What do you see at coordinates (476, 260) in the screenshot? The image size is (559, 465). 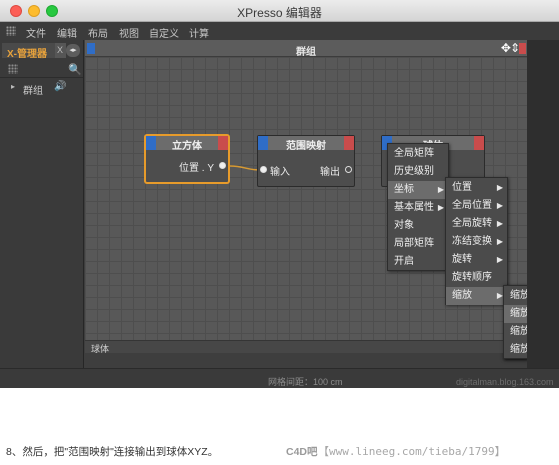 I see `menu-item-rotation: 旋转 ▶` at bounding box center [476, 260].